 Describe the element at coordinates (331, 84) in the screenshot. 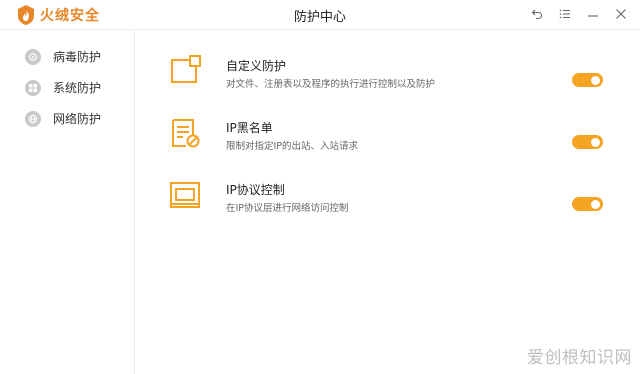

I see `rule-description: 对文件、注册表以及程序的执行进行控制以及防护` at that location.